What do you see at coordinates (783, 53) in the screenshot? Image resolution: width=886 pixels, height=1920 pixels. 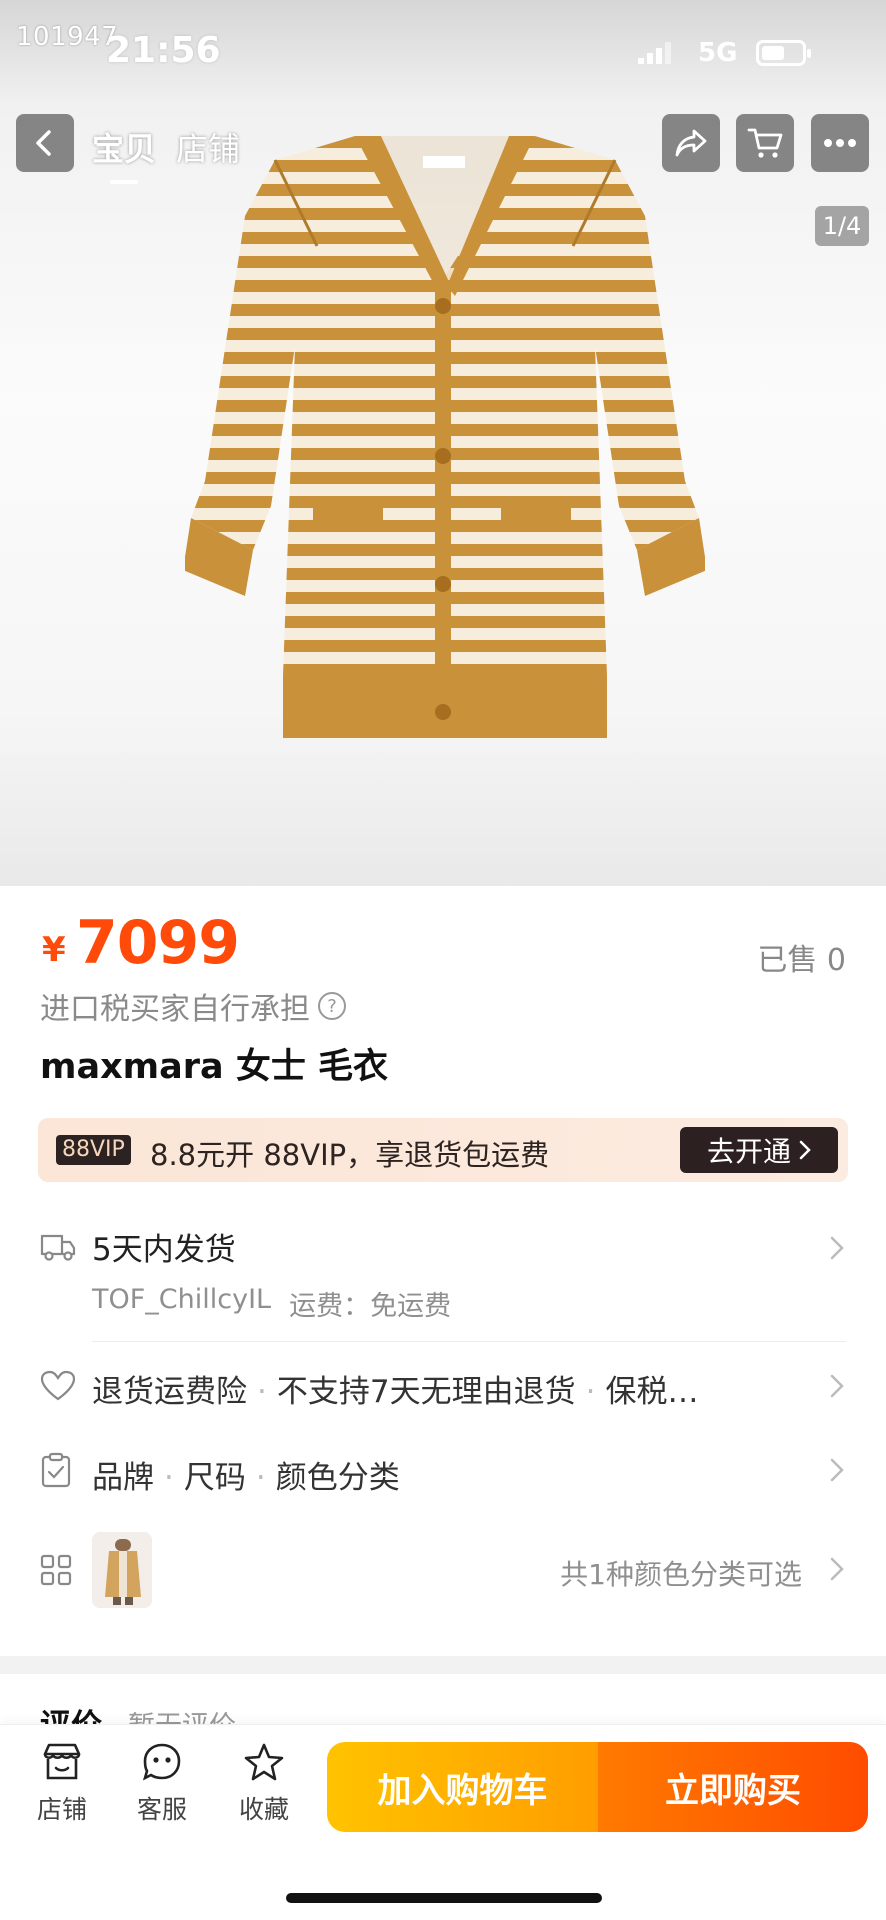 I see `battery-icon` at bounding box center [783, 53].